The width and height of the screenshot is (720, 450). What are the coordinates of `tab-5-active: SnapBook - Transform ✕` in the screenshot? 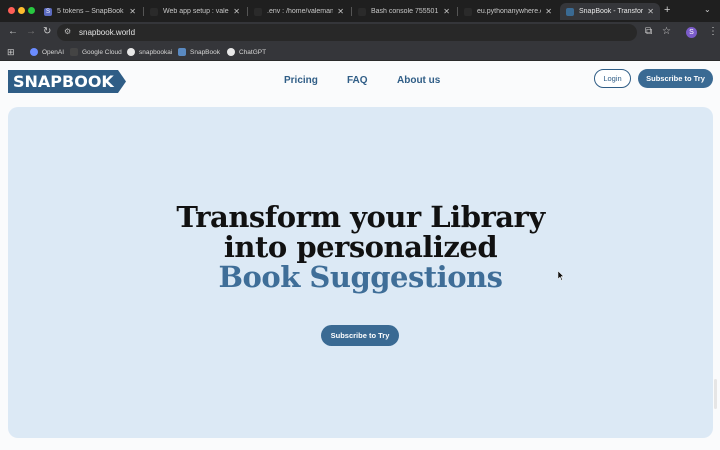 It's located at (610, 11).